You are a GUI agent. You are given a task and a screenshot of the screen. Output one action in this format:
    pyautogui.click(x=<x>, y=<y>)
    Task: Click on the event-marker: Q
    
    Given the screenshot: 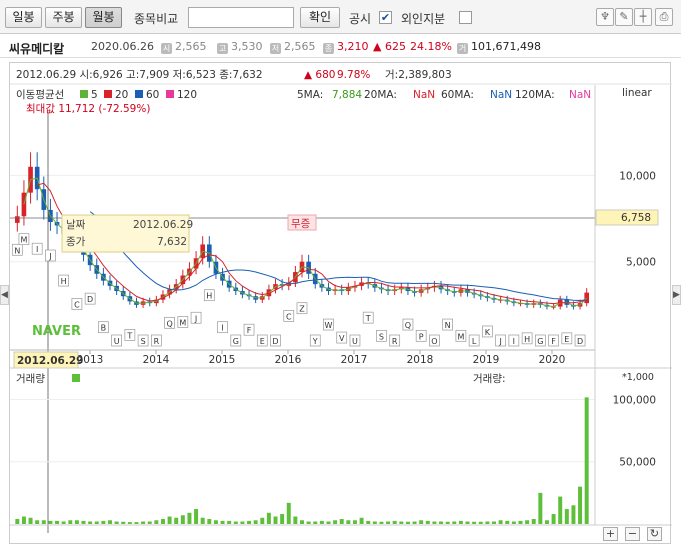 What is the action you would take?
    pyautogui.click(x=408, y=324)
    